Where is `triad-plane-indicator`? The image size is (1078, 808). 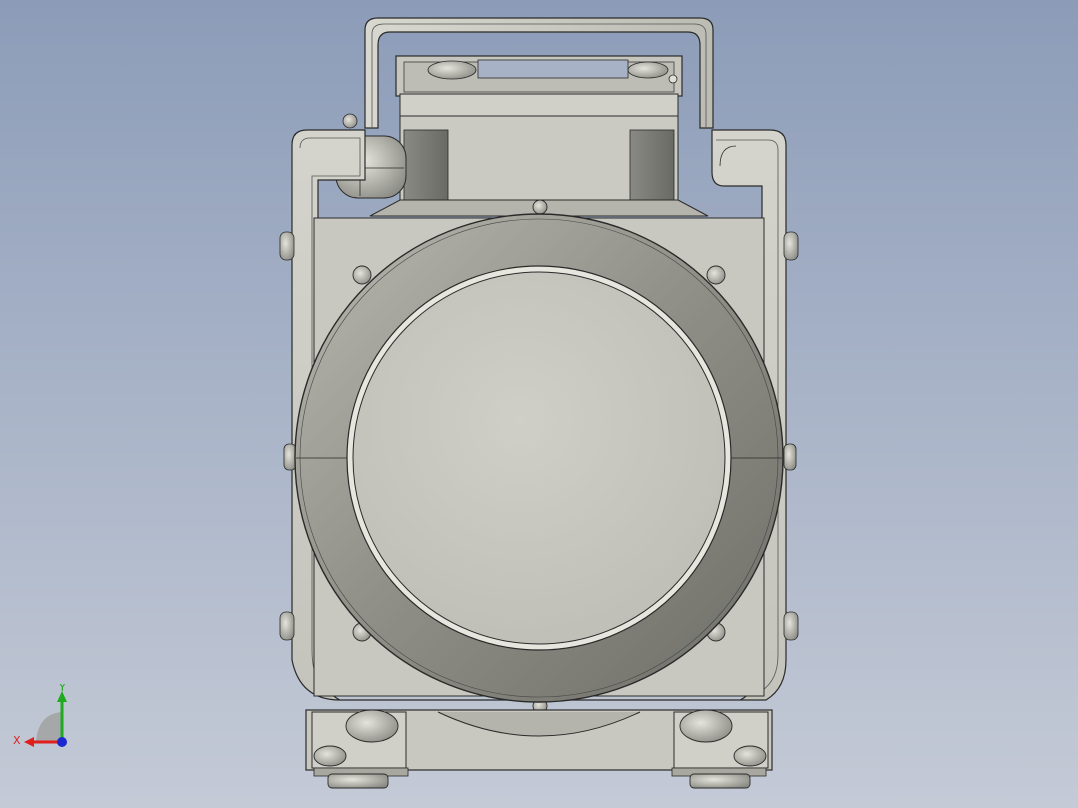
triad-plane-indicator is located at coordinates (49, 727).